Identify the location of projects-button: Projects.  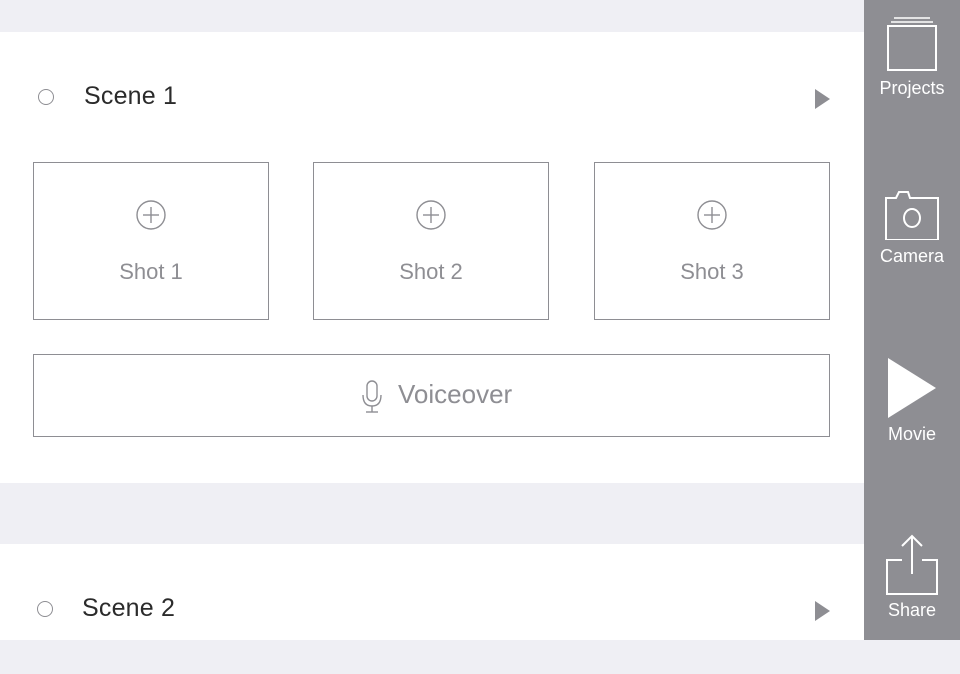
(912, 60).